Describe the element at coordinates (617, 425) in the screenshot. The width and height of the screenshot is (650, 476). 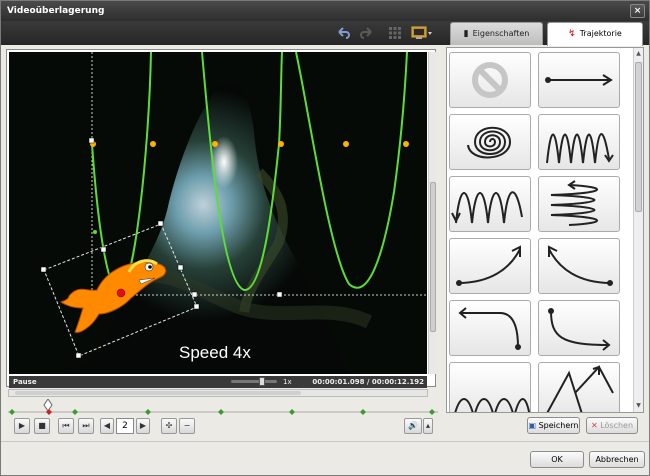
I see `delete-label: Löschen` at that location.